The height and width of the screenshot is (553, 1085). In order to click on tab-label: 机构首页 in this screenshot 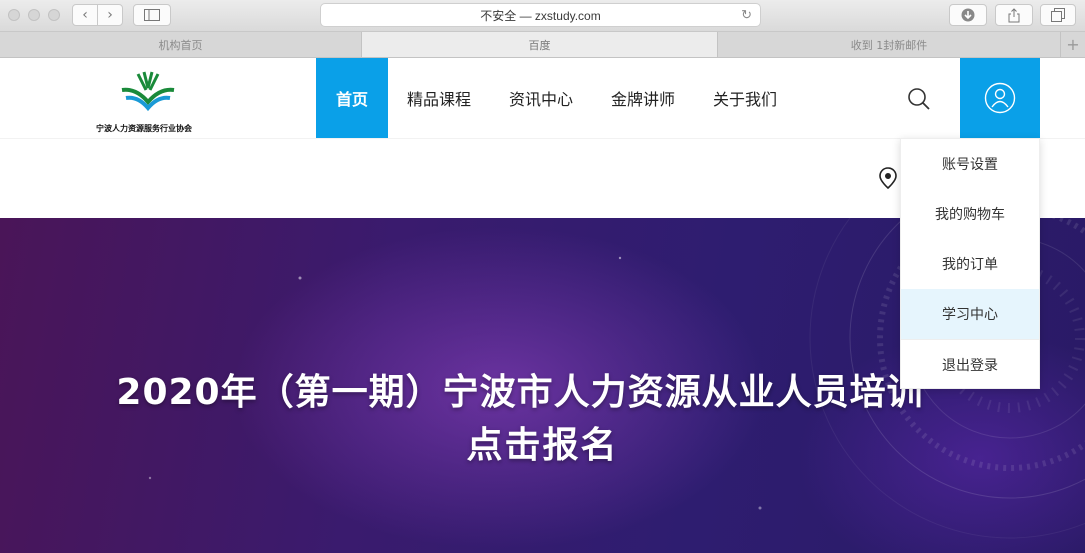, I will do `click(180, 45)`.